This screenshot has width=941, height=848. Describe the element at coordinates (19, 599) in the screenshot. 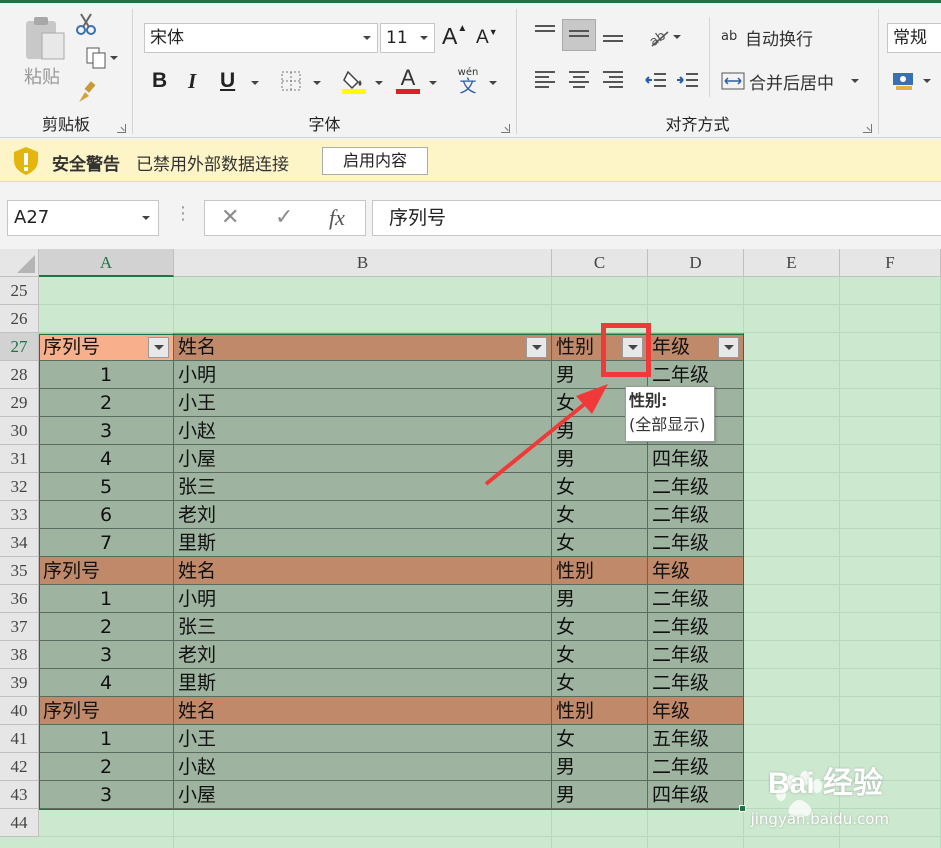

I see `row-header: 36` at that location.